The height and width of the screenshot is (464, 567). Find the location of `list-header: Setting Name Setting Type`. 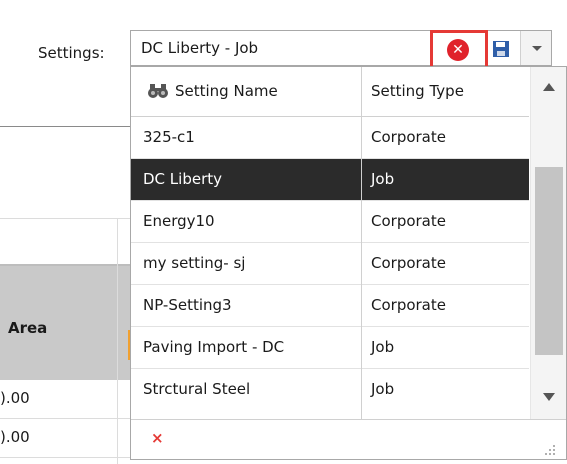

list-header: Setting Name Setting Type is located at coordinates (330, 92).